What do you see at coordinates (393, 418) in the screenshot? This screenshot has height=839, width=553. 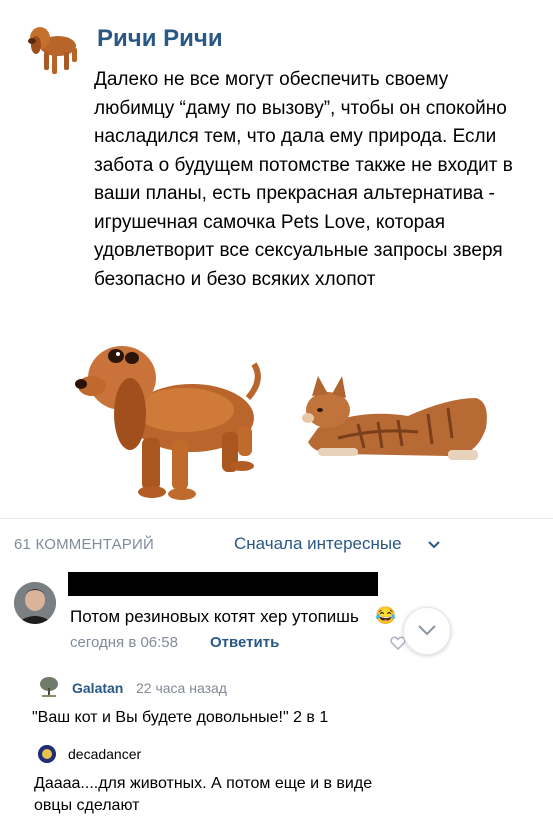 I see `post-photo-cat` at bounding box center [393, 418].